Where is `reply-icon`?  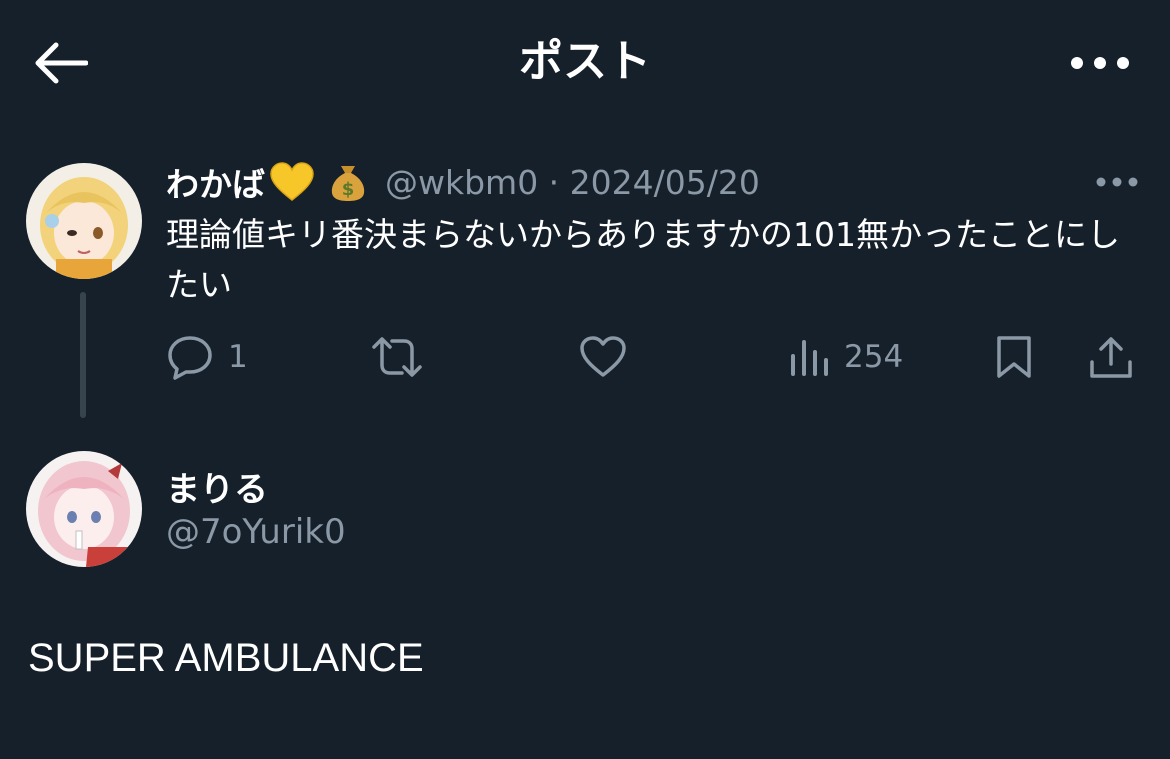 reply-icon is located at coordinates (190, 358).